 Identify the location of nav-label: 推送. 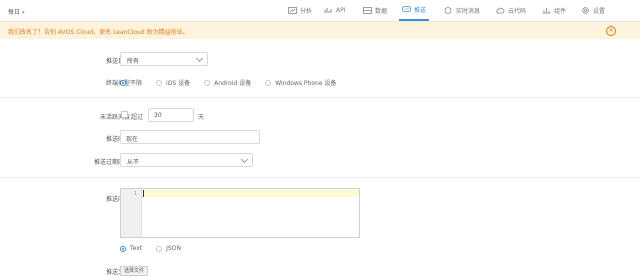
(420, 10).